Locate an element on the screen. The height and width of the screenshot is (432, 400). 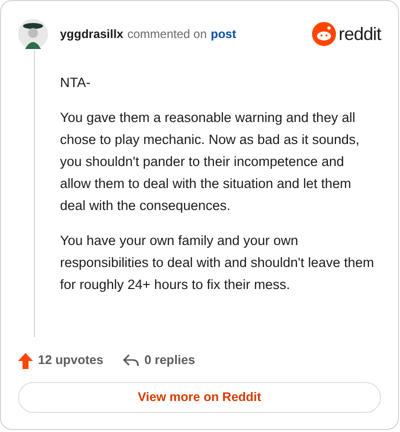
upvote-count: 12 upvotes is located at coordinates (71, 361).